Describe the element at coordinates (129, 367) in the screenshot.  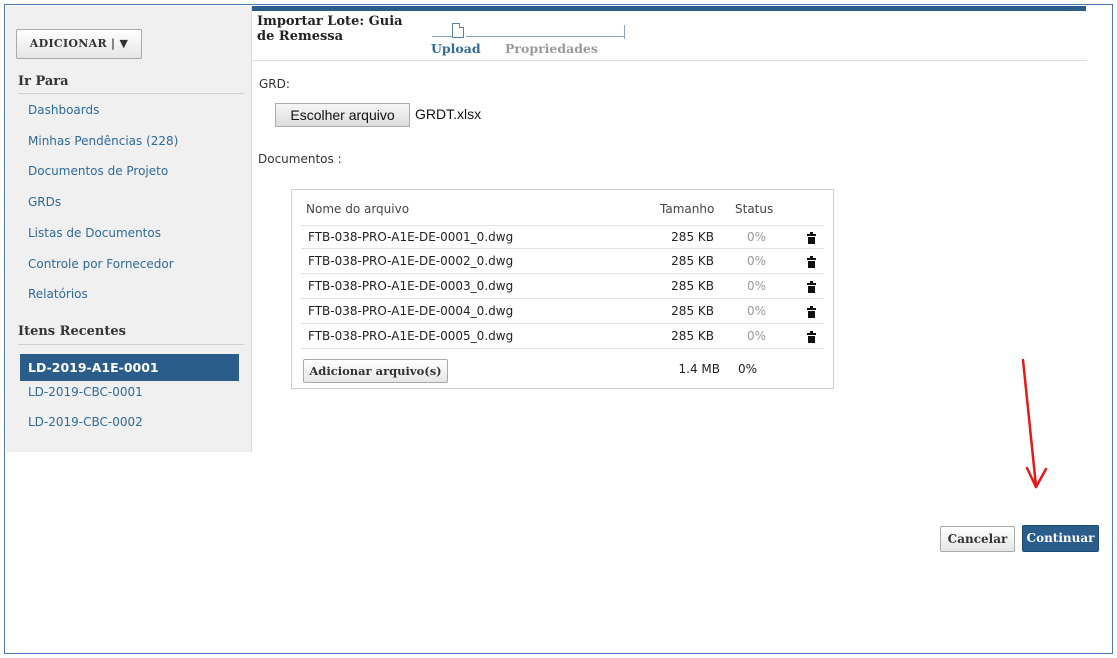
I see `recent-item-active: LD-2019-A1E-0001` at that location.